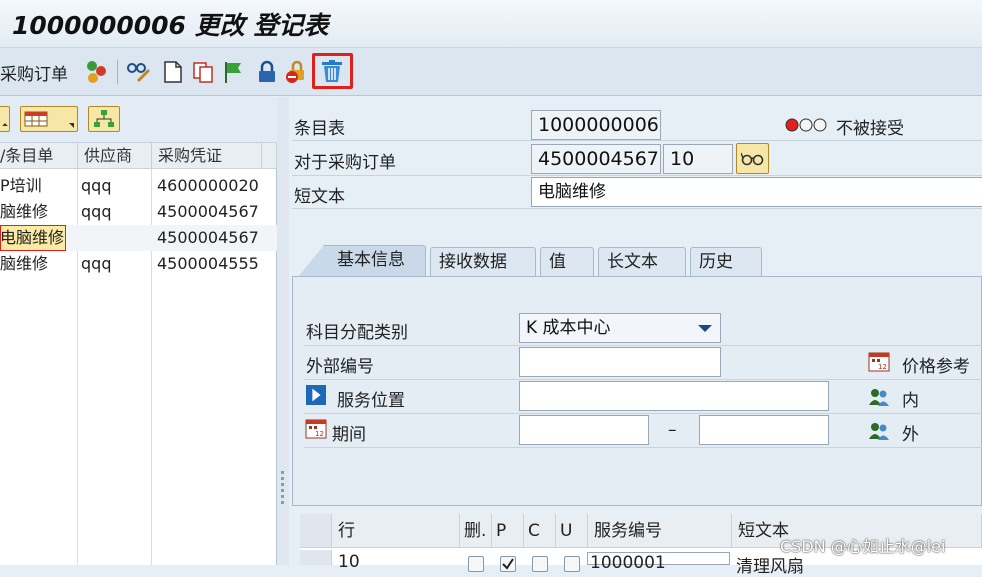 The height and width of the screenshot is (577, 982). Describe the element at coordinates (620, 328) in the screenshot. I see `account-assignment-select: K 成本中心` at that location.